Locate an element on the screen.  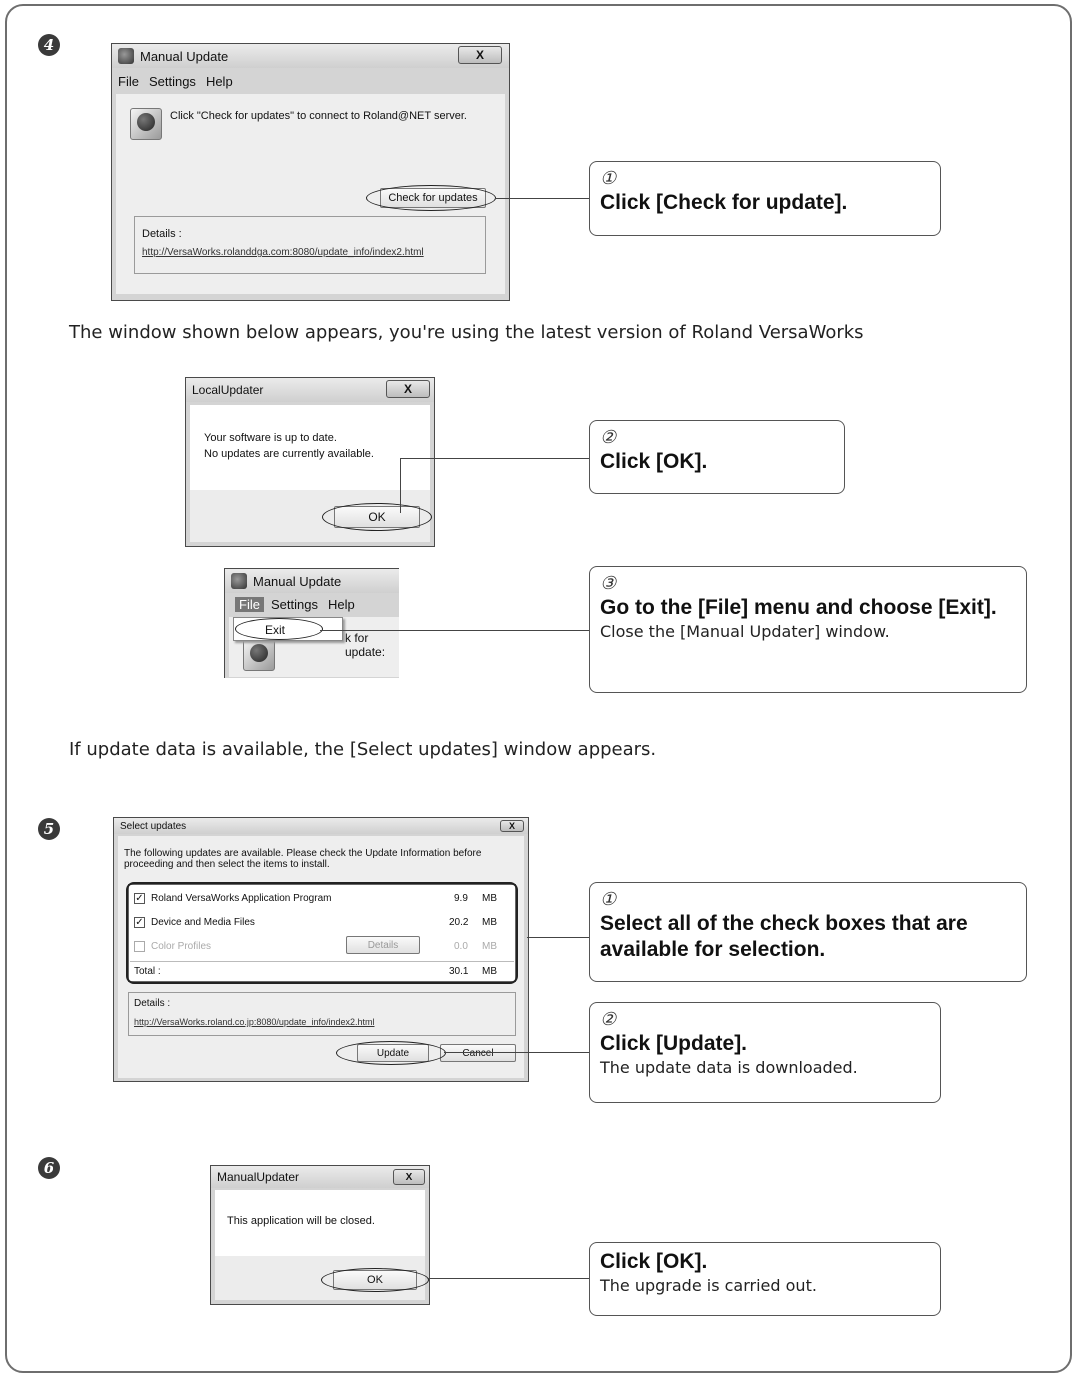
step-number-6: 6 is located at coordinates (49, 1168).